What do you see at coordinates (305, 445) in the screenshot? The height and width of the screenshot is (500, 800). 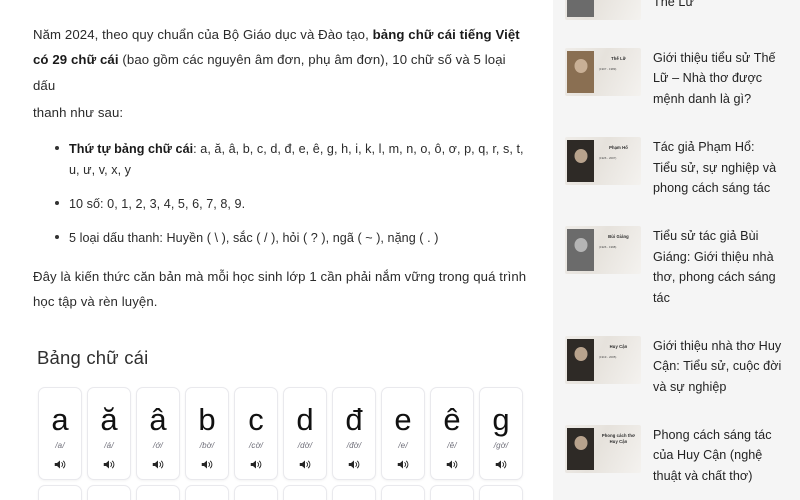 I see `letter-pronunciation: /dờ/` at bounding box center [305, 445].